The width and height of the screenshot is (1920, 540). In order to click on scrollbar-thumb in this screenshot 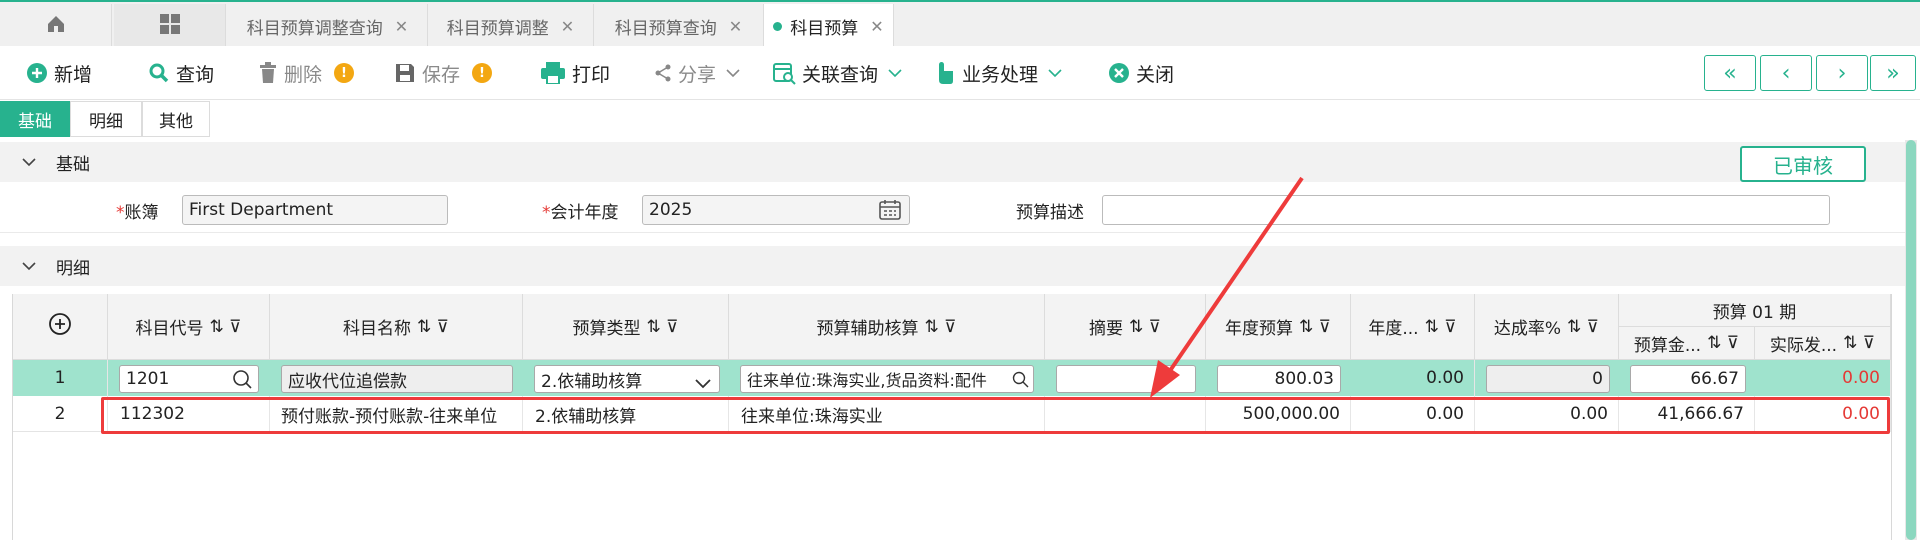, I will do `click(1911, 340)`.